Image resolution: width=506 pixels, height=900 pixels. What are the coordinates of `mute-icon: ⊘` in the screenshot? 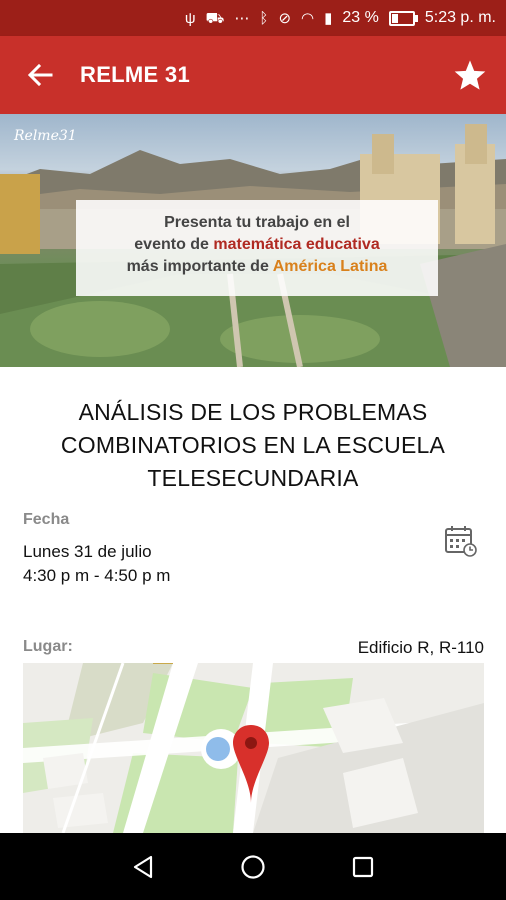 It's located at (285, 18).